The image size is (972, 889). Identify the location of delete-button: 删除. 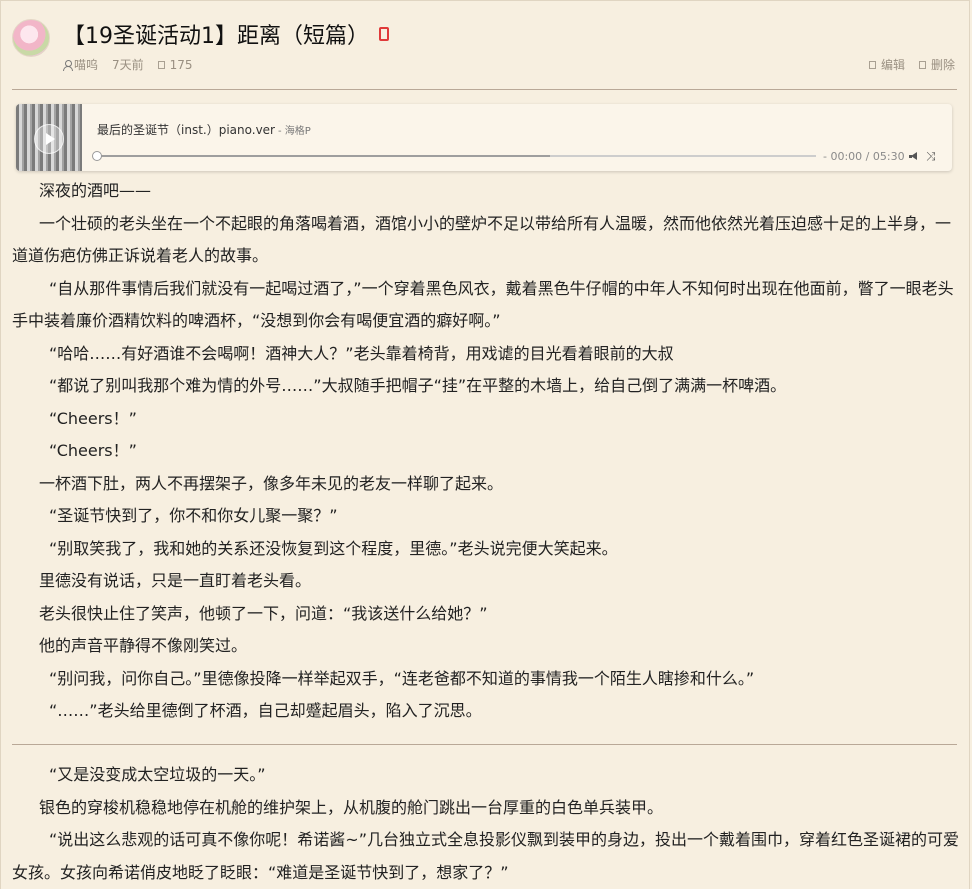
(936, 64).